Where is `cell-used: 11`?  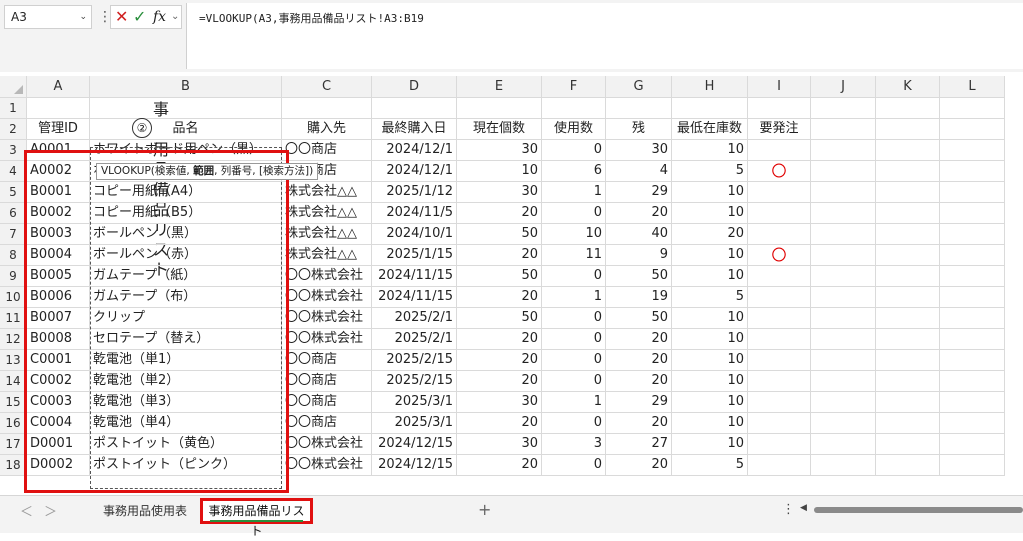 cell-used: 11 is located at coordinates (574, 255).